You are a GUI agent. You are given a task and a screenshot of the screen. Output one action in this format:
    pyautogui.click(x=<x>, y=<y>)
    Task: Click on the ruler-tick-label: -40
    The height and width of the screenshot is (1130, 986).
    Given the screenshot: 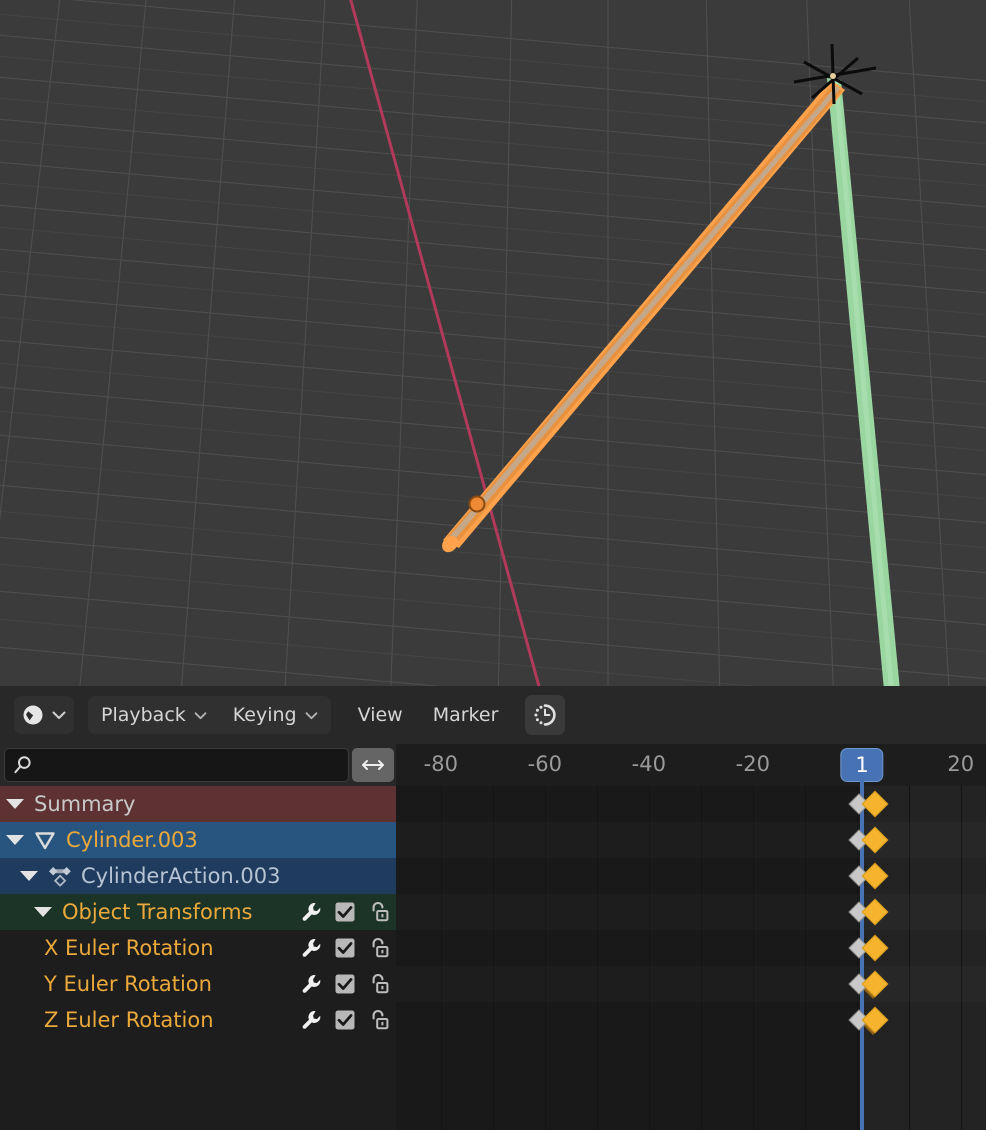 What is the action you would take?
    pyautogui.click(x=648, y=764)
    